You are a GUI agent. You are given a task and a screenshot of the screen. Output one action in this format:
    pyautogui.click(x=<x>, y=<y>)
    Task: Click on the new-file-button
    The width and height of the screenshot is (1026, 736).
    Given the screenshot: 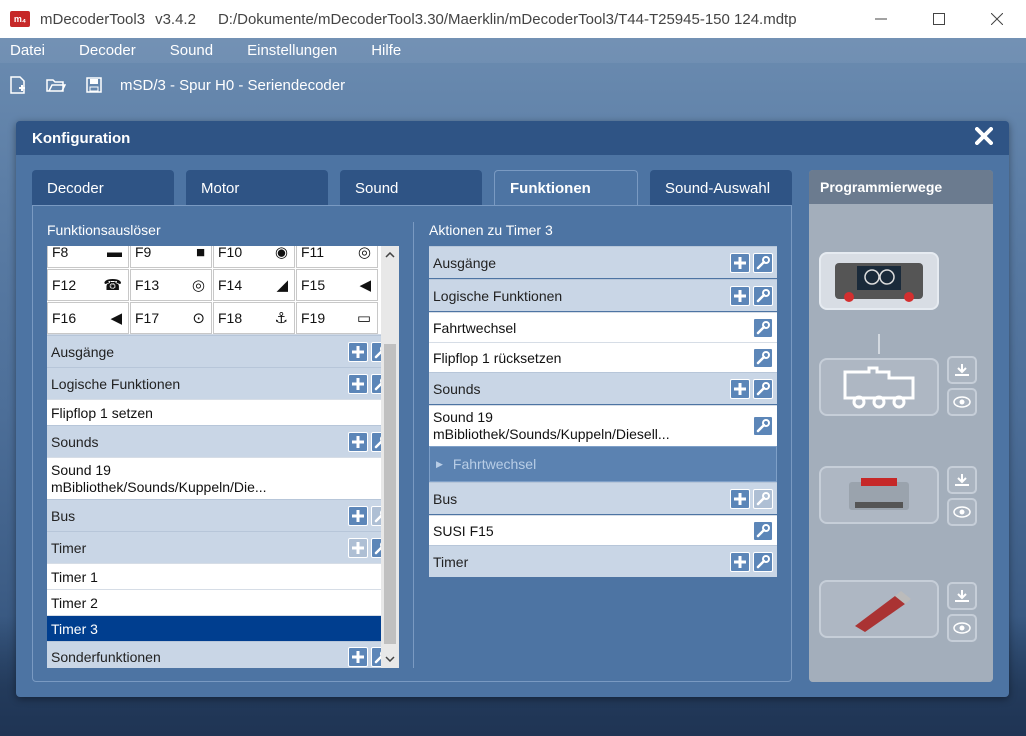 What is the action you would take?
    pyautogui.click(x=18, y=85)
    